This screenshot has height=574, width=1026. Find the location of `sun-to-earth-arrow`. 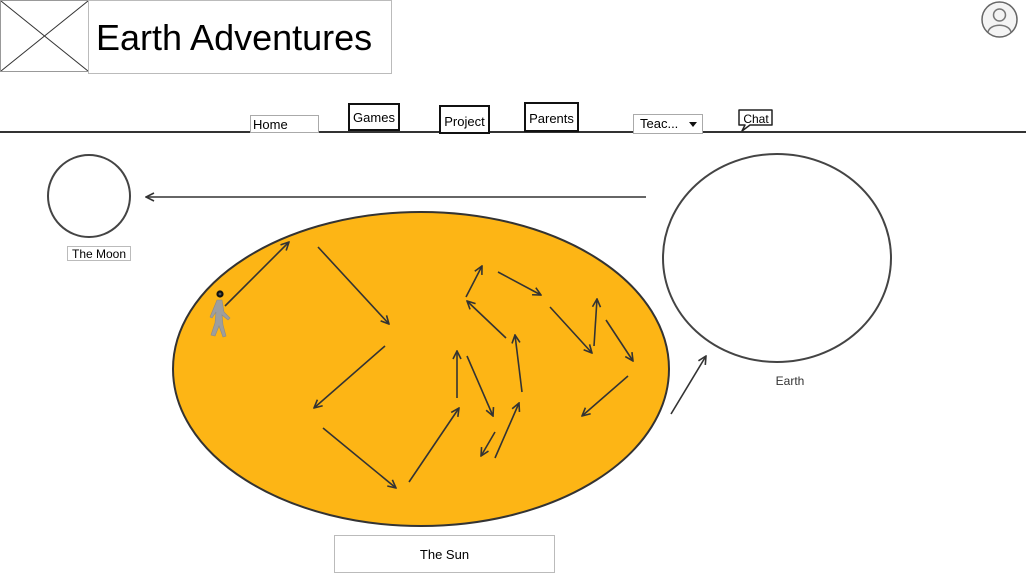

sun-to-earth-arrow is located at coordinates (688, 385).